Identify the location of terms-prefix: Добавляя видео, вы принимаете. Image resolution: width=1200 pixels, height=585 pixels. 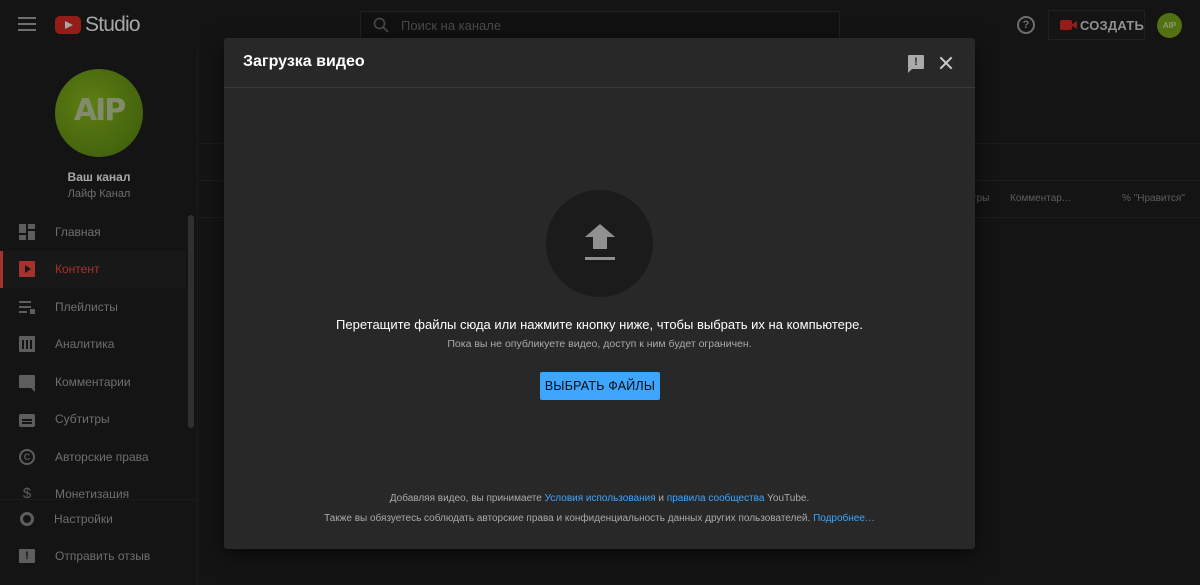
(467, 498).